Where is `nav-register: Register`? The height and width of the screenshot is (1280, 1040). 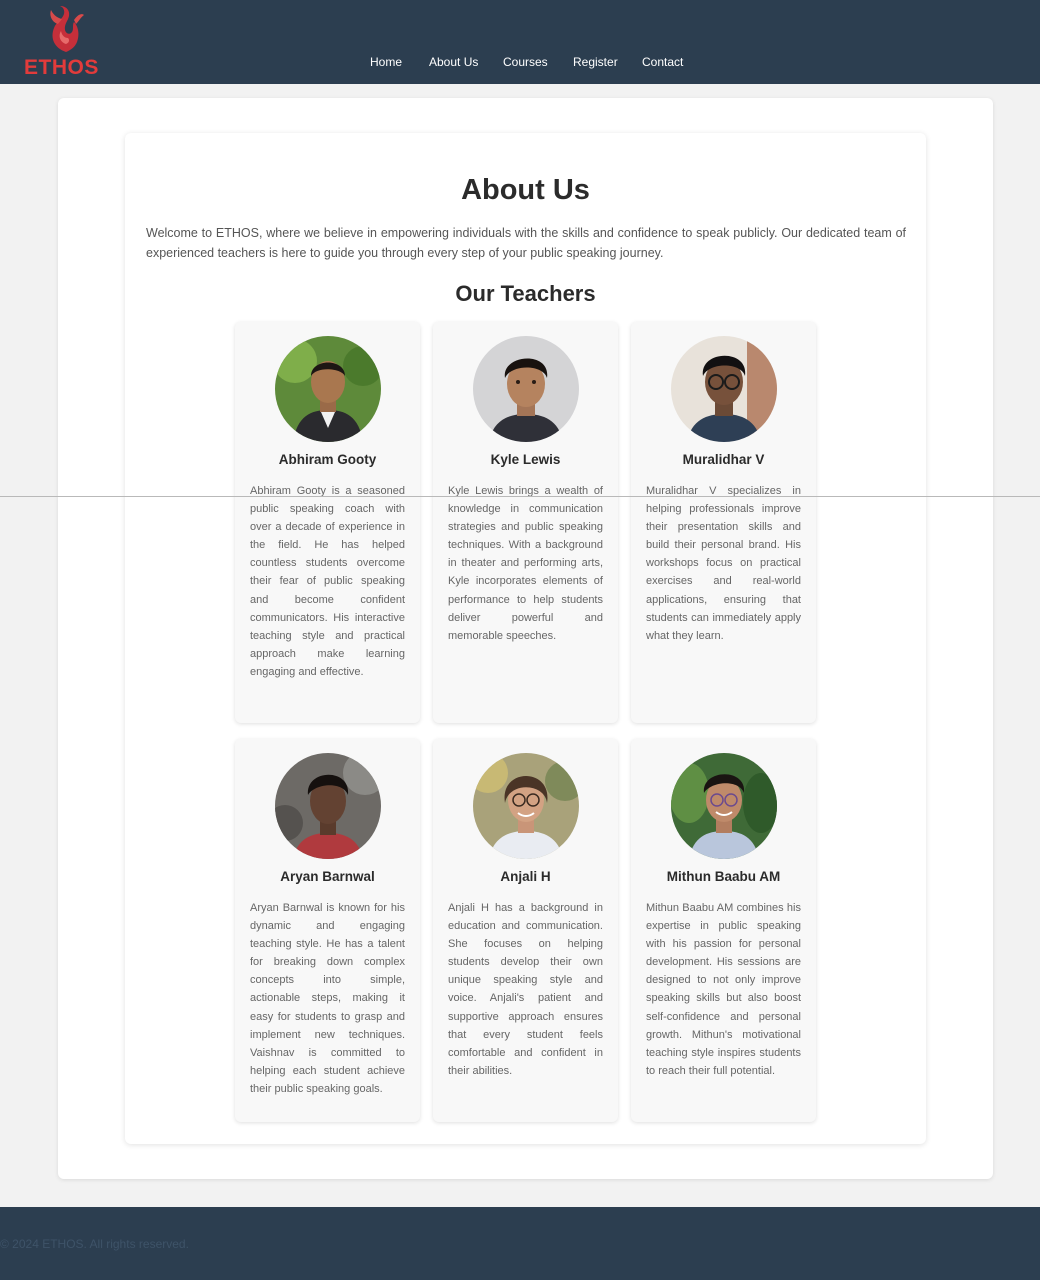 nav-register: Register is located at coordinates (595, 62).